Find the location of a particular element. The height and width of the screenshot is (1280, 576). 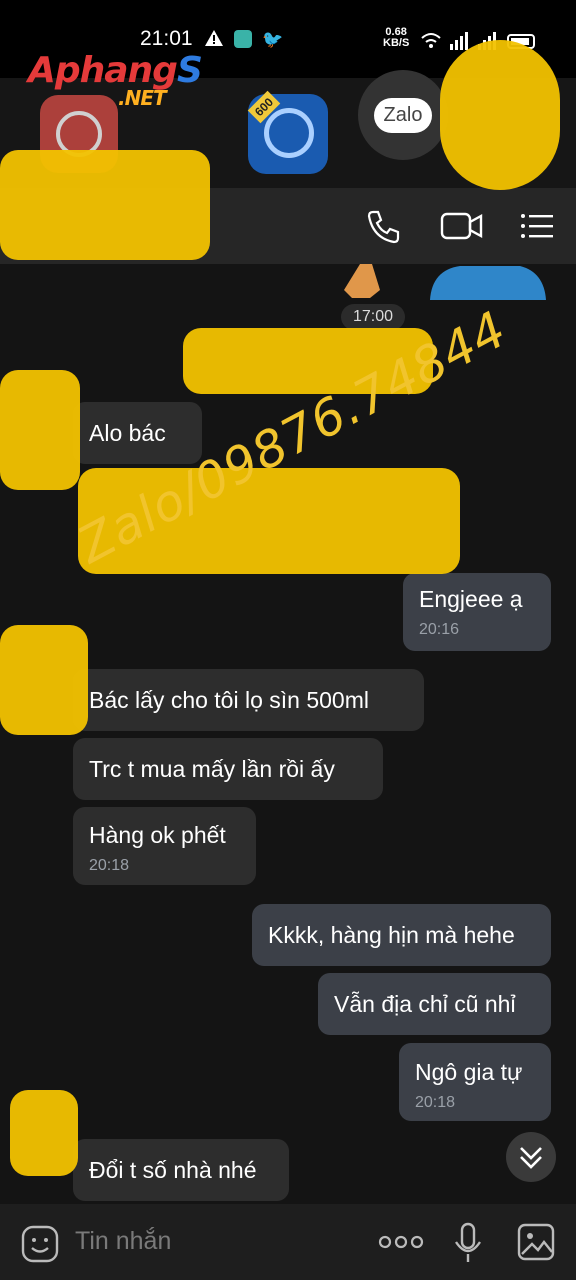

scroll-to-bottom-button is located at coordinates (531, 1157).